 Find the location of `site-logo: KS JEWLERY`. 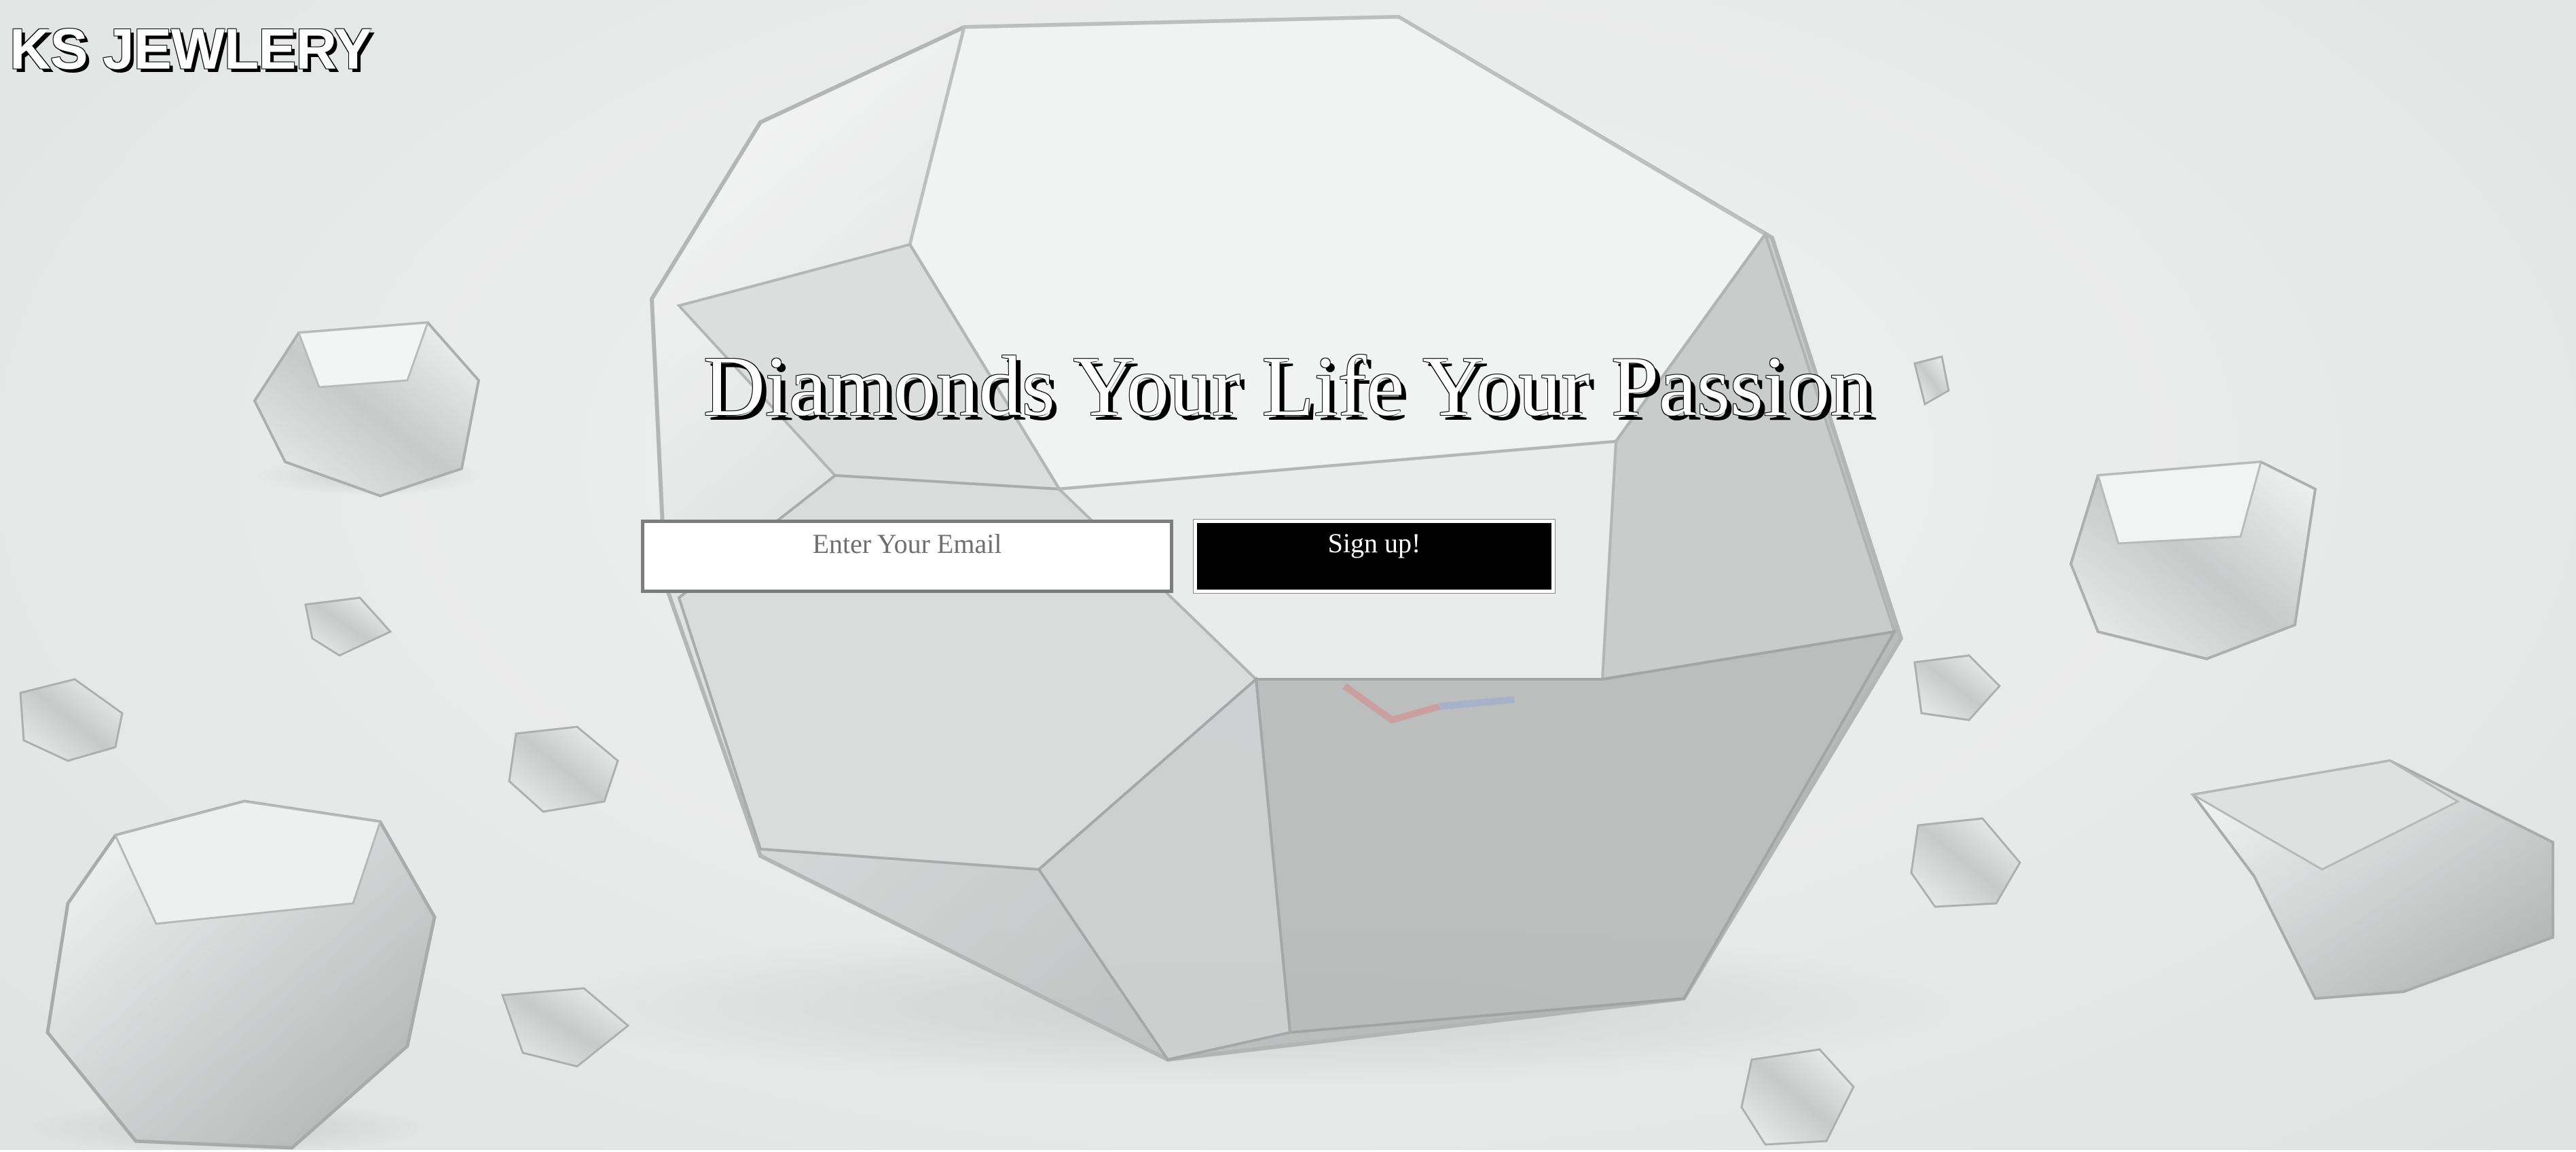

site-logo: KS JEWLERY is located at coordinates (191, 49).